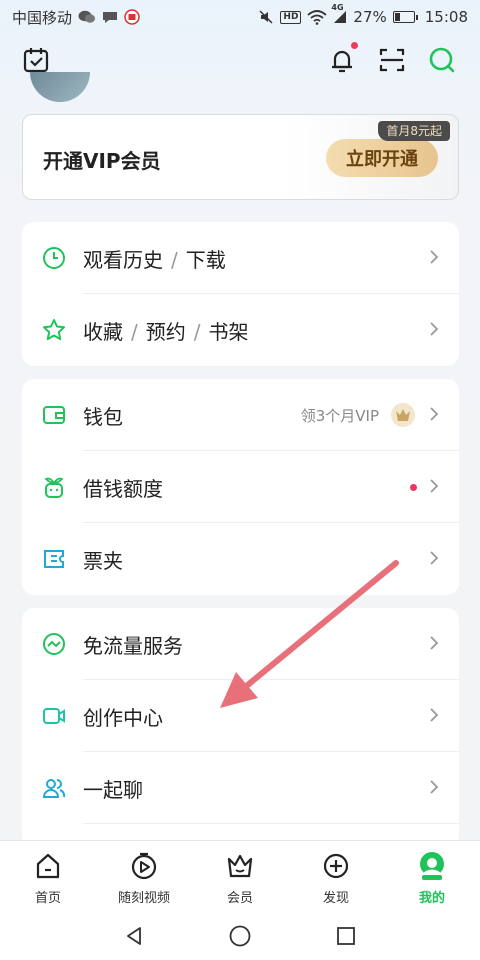 This screenshot has height=960, width=480. I want to click on chat-together-label: 一起聊, so click(113, 789).